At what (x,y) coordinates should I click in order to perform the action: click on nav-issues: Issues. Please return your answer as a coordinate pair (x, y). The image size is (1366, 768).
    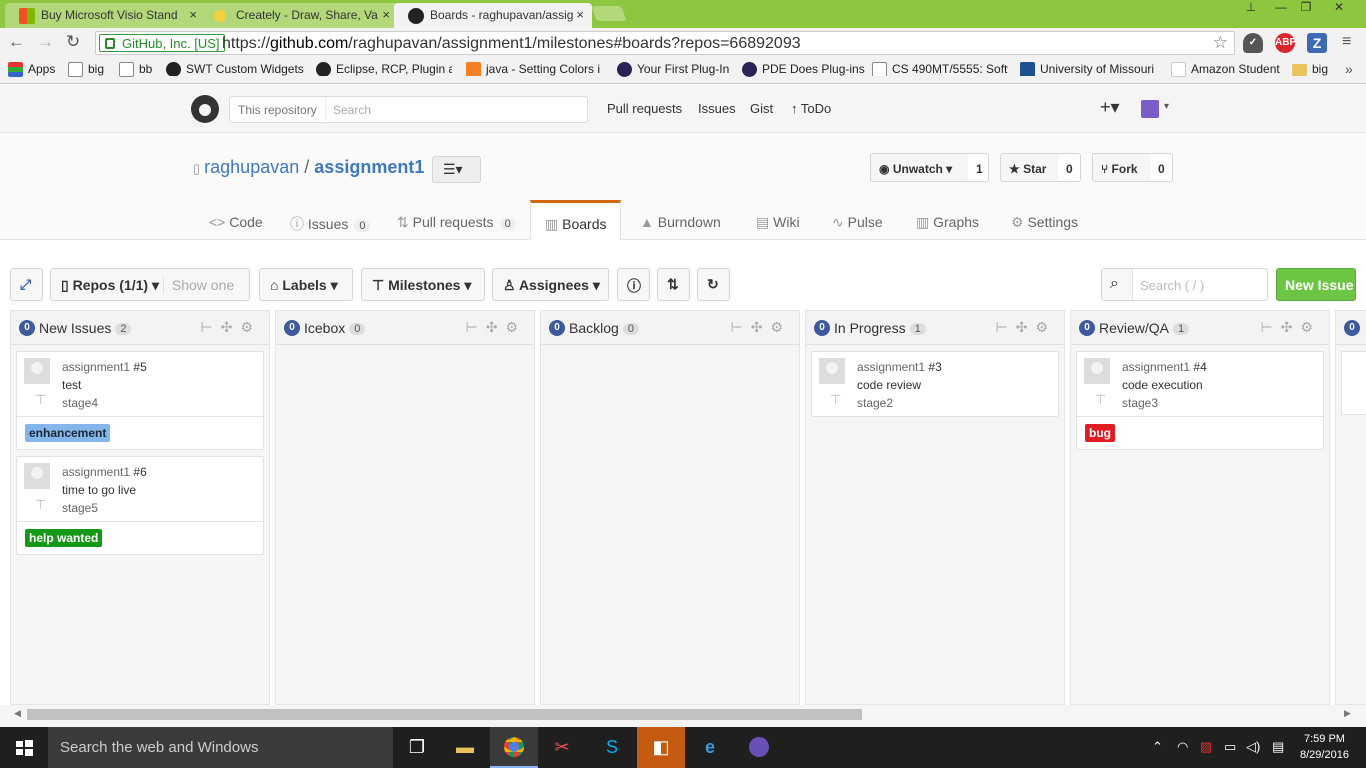
    Looking at the image, I should click on (717, 108).